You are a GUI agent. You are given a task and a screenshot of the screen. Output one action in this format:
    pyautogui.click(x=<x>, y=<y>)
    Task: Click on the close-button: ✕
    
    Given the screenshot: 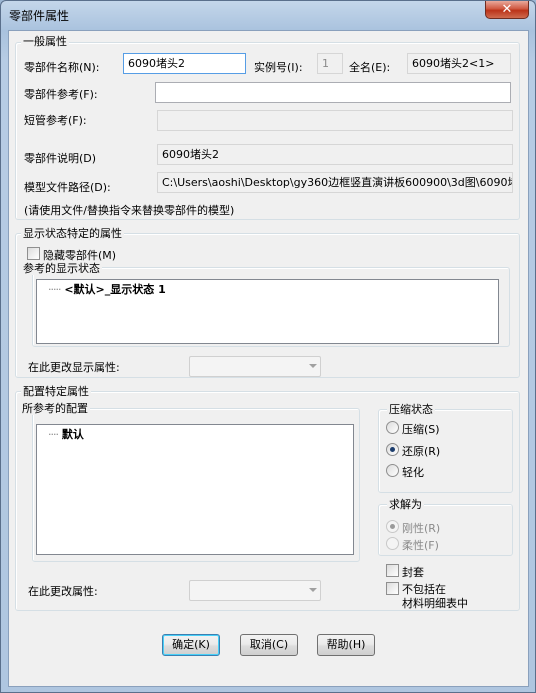 What is the action you would take?
    pyautogui.click(x=507, y=10)
    